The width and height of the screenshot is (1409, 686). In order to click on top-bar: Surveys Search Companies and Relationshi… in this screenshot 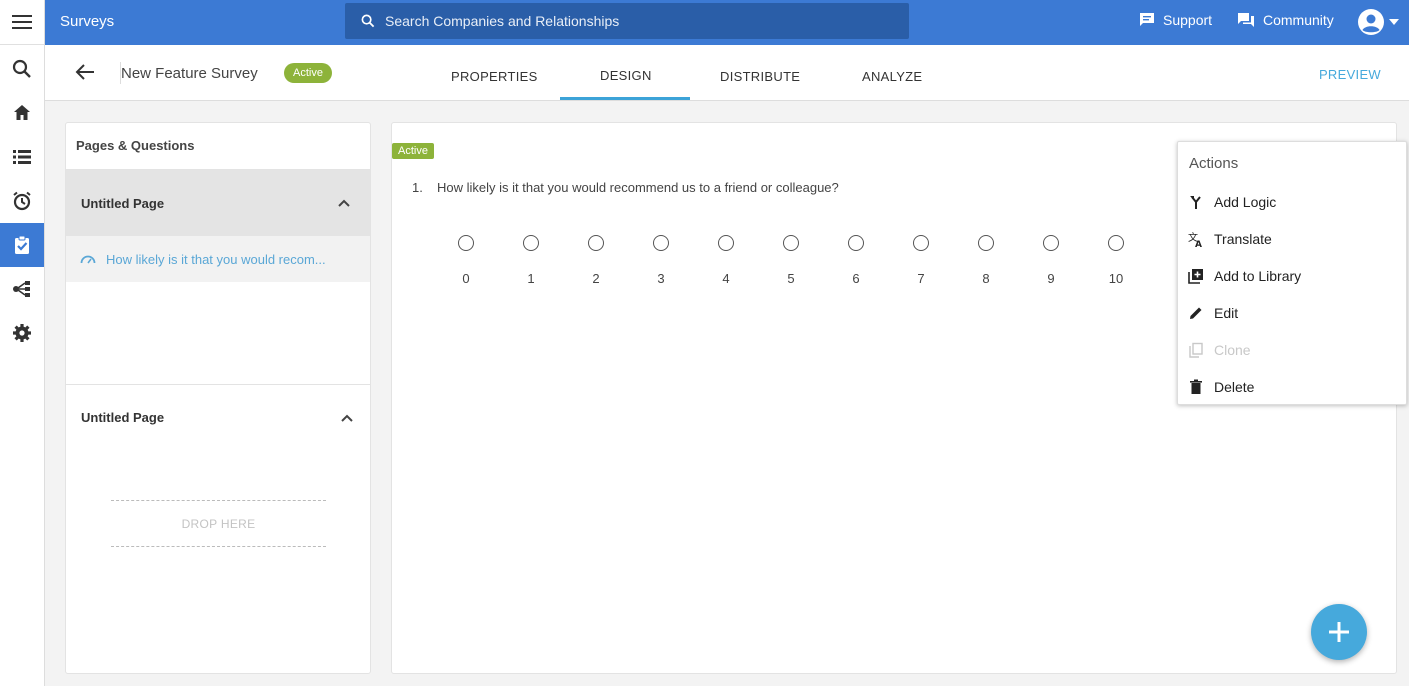, I will do `click(727, 22)`.